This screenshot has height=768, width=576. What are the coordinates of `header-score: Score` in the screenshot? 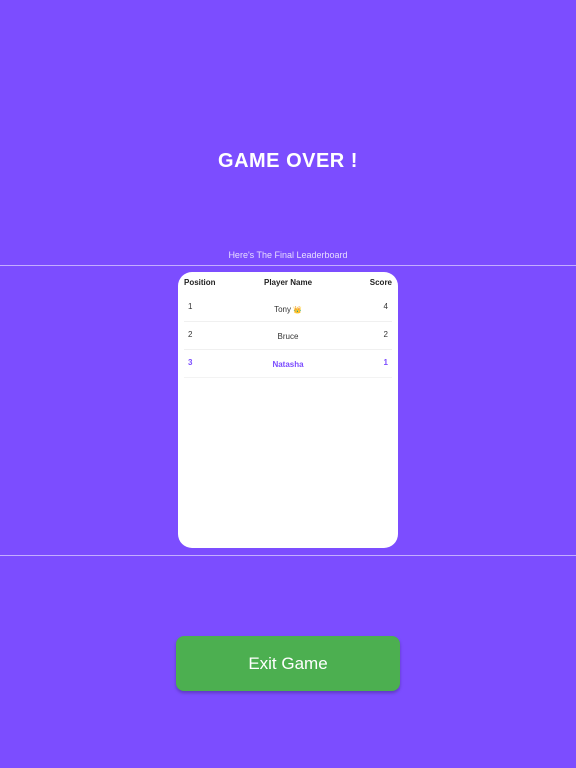 It's located at (380, 282).